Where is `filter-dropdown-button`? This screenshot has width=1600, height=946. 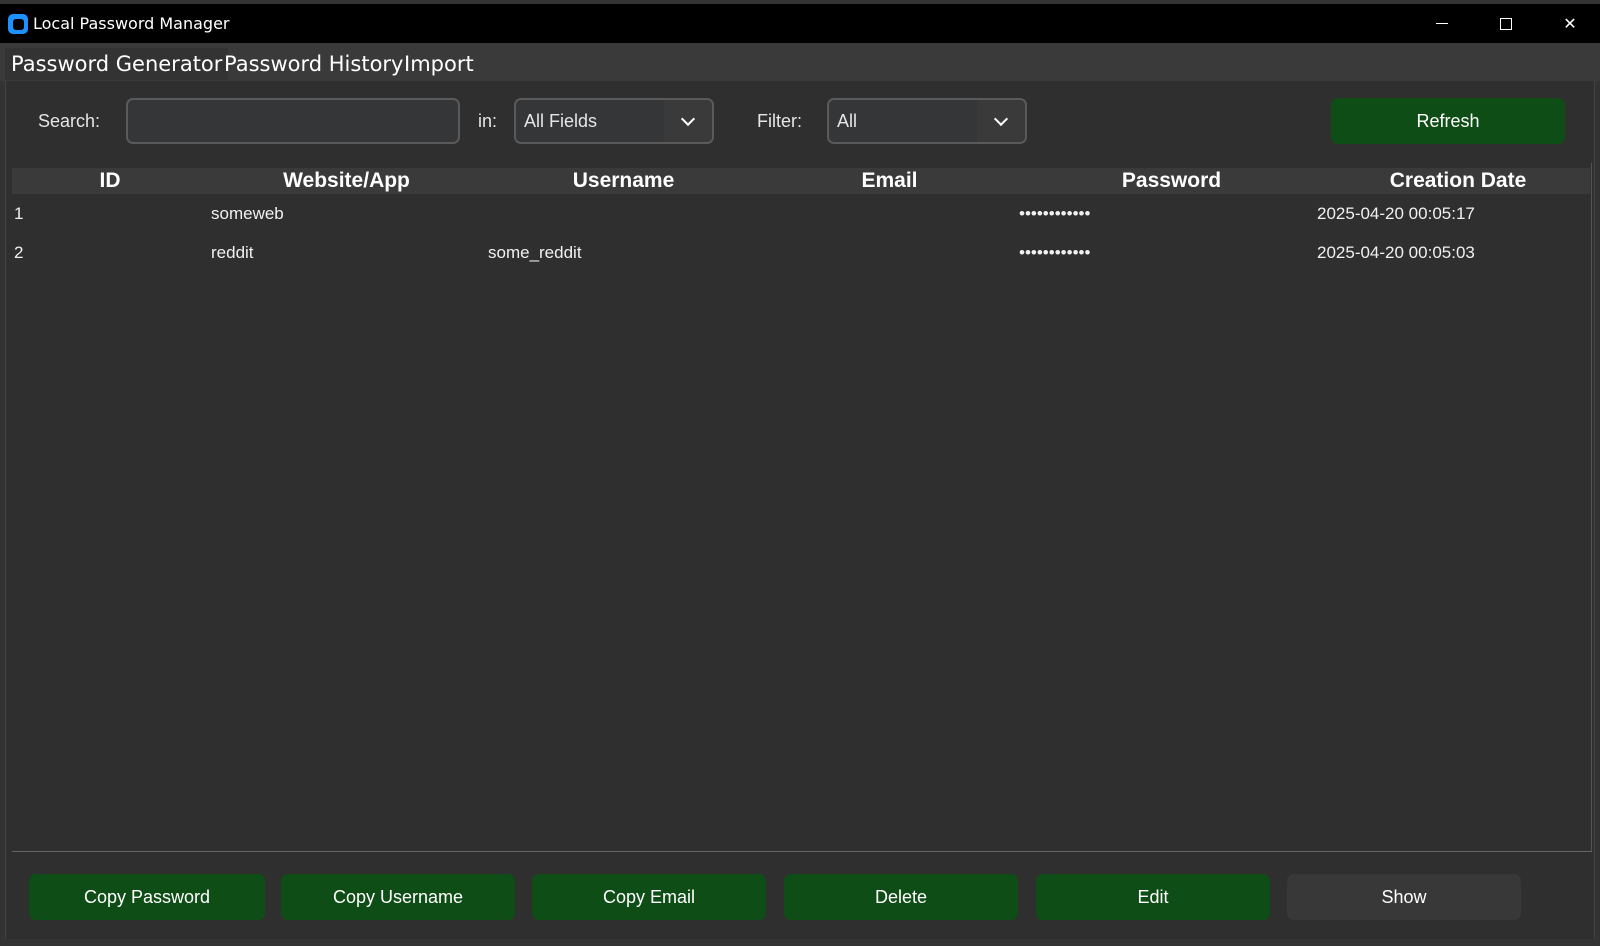
filter-dropdown-button is located at coordinates (1001, 121).